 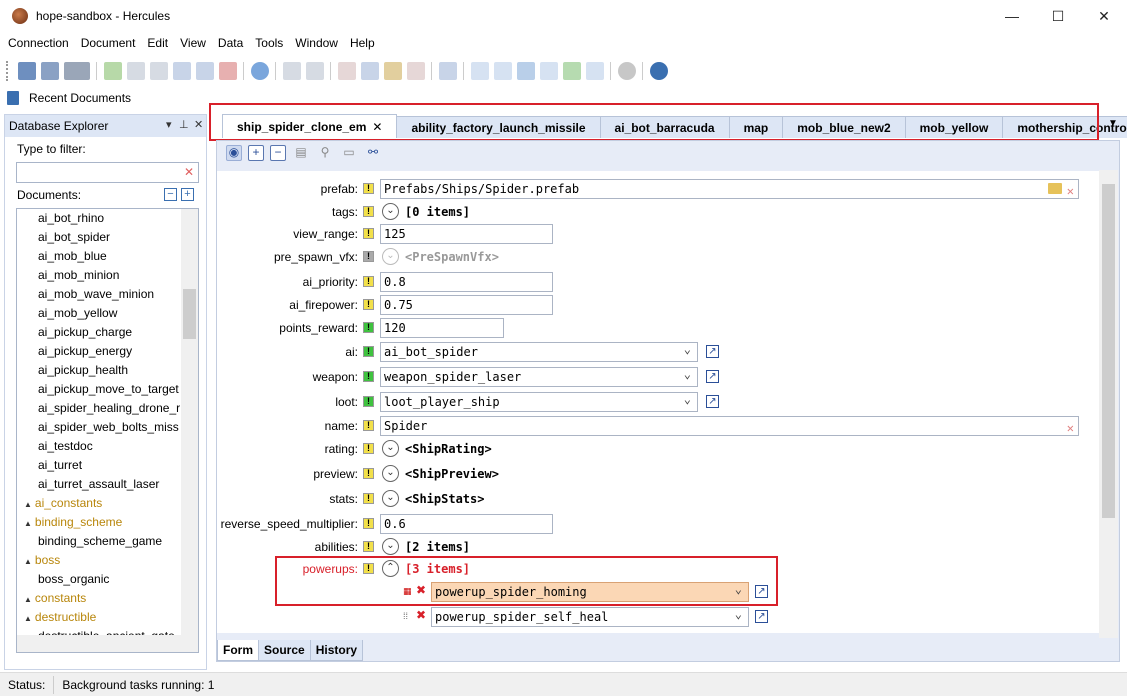 I want to click on loot-select: loot_player_ship, so click(x=539, y=402).